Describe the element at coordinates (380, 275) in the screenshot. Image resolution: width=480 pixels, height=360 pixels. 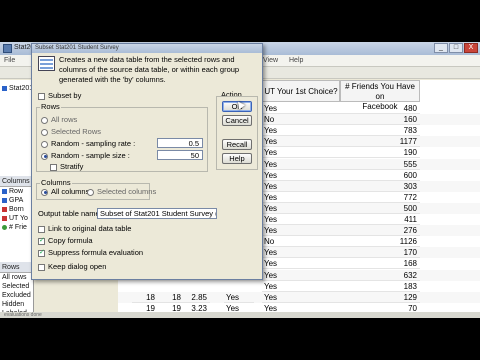
I see `table-cell-friends: 632` at that location.